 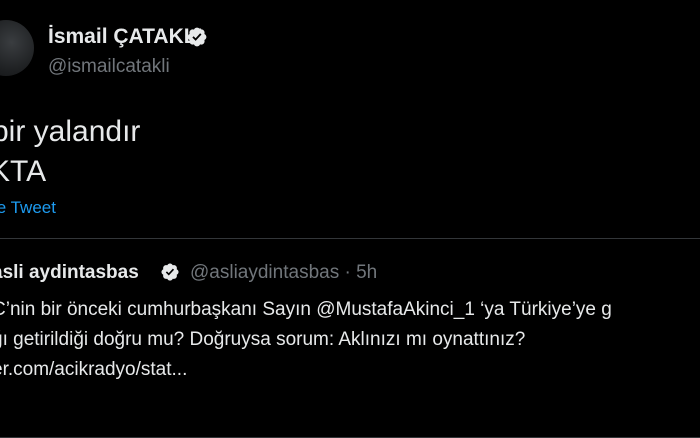 What do you see at coordinates (69, 273) in the screenshot?
I see `quoted-author-display-name: asli aydintasbas` at bounding box center [69, 273].